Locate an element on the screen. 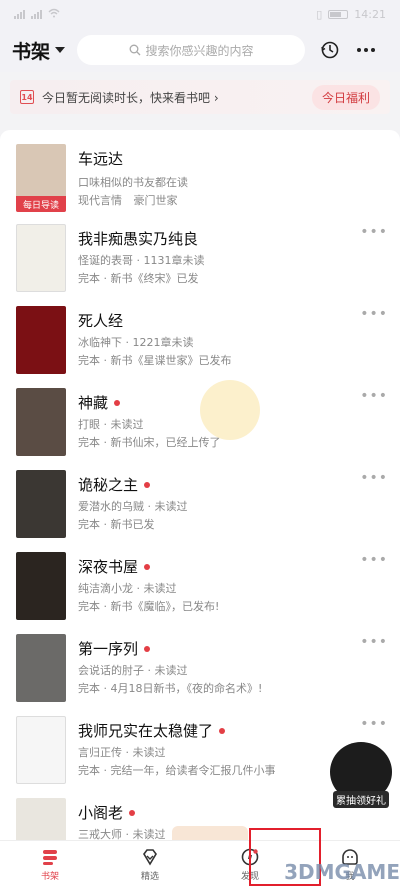  book-progress: 会说话的肘子 · 未读过 is located at coordinates (133, 670).